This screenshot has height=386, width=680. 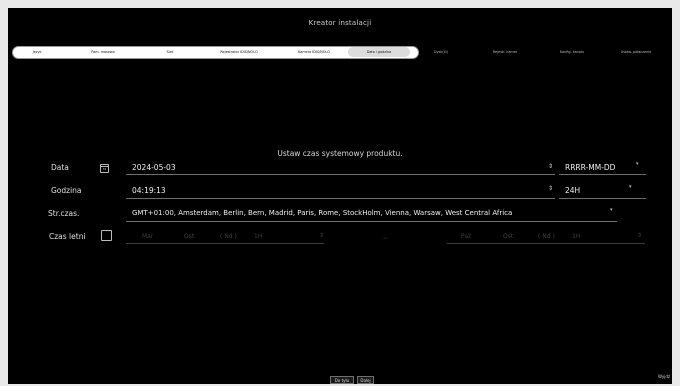 What do you see at coordinates (572, 190) in the screenshot?
I see `time-format-select: 24H` at bounding box center [572, 190].